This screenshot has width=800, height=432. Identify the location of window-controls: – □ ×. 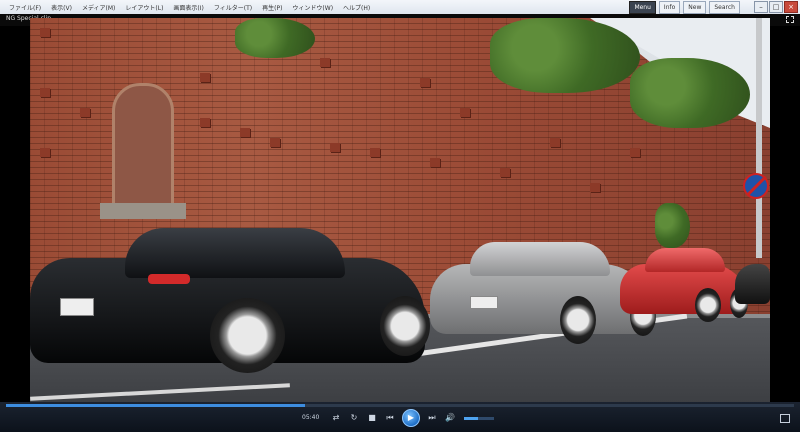
(776, 7).